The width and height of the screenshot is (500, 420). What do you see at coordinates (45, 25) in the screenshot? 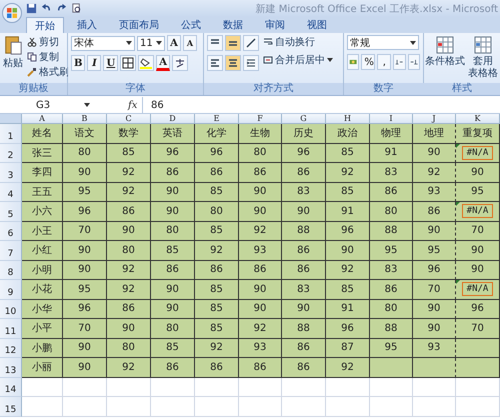
I see `ribbon-tab: 开始` at bounding box center [45, 25].